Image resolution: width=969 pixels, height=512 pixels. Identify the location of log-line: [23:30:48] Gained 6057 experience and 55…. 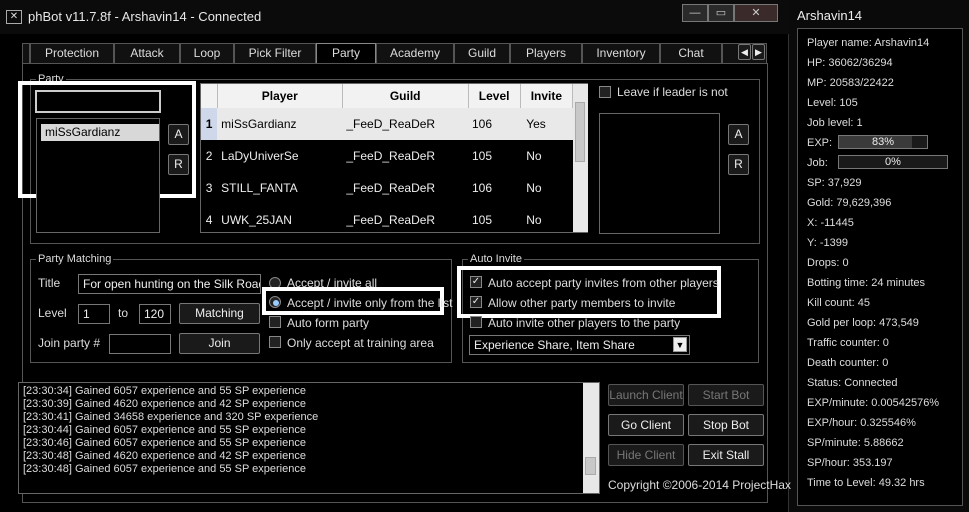
(164, 469).